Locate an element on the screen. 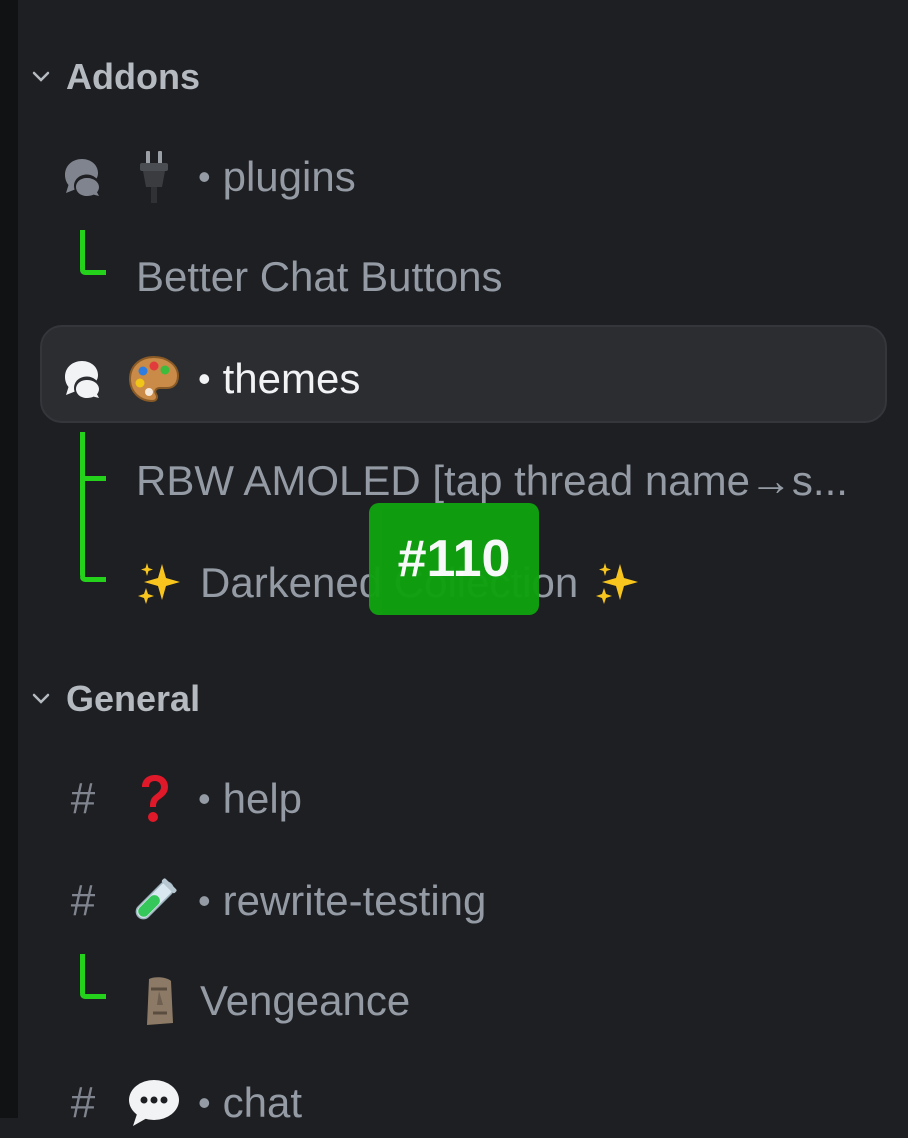 The image size is (908, 1138). palette-icon is located at coordinates (154, 379).